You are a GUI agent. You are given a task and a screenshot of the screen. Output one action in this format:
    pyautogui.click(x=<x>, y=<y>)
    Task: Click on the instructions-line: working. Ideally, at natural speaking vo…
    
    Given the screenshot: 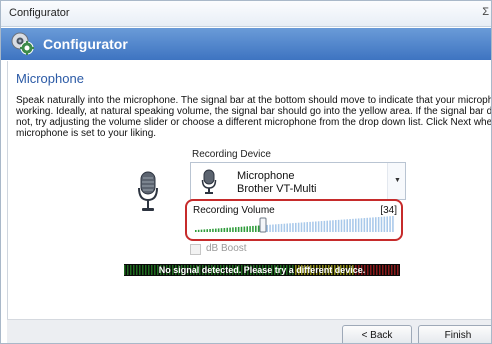 What is the action you would take?
    pyautogui.click(x=254, y=111)
    